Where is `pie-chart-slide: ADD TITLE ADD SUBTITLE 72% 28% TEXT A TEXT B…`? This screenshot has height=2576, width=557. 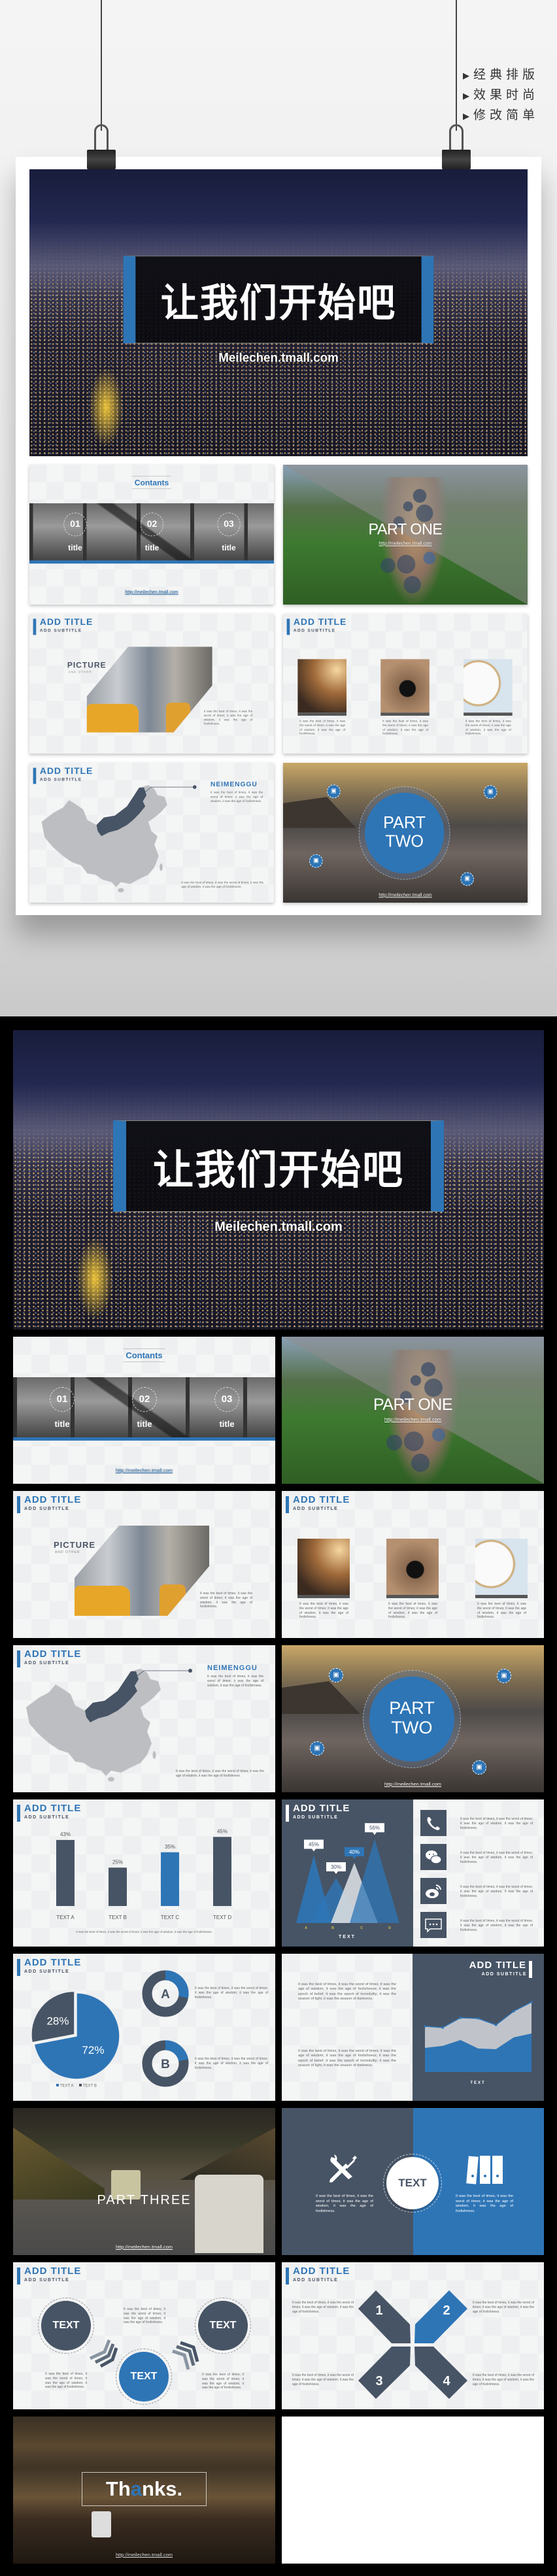 pie-chart-slide: ADD TITLE ADD SUBTITLE 72% 28% TEXT A TEXT B… is located at coordinates (144, 2028).